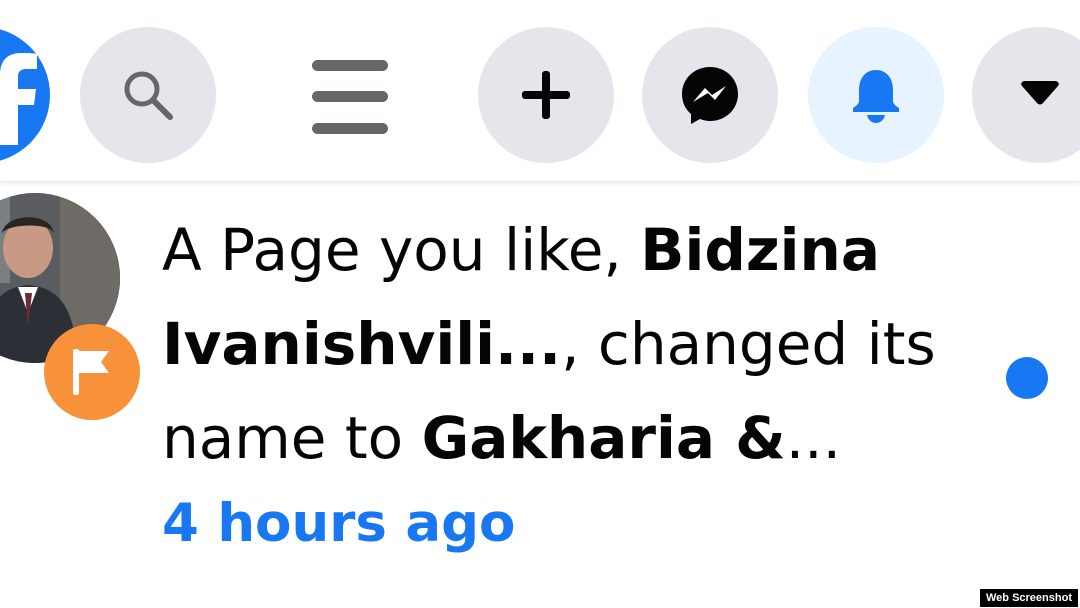 This screenshot has width=1080, height=608. Describe the element at coordinates (1029, 598) in the screenshot. I see `watermark-label: Web Screenshot` at that location.